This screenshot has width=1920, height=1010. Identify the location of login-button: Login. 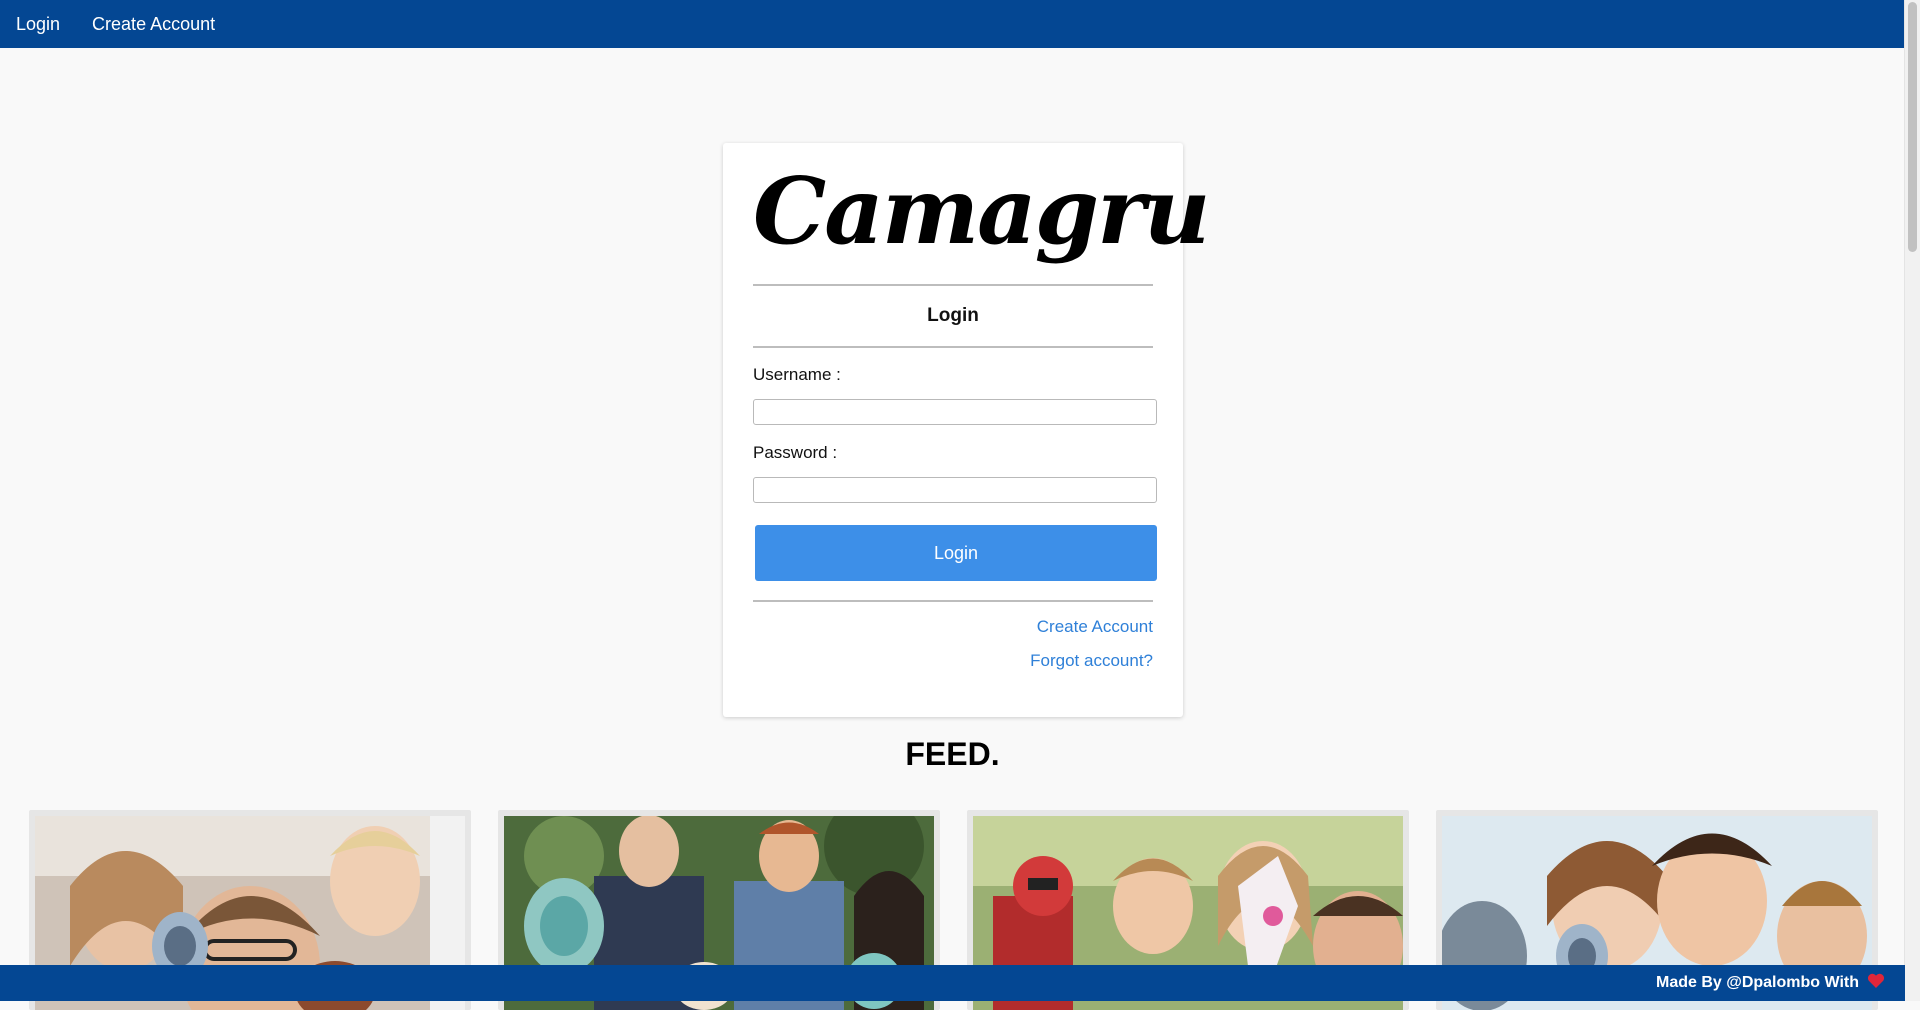
(956, 553).